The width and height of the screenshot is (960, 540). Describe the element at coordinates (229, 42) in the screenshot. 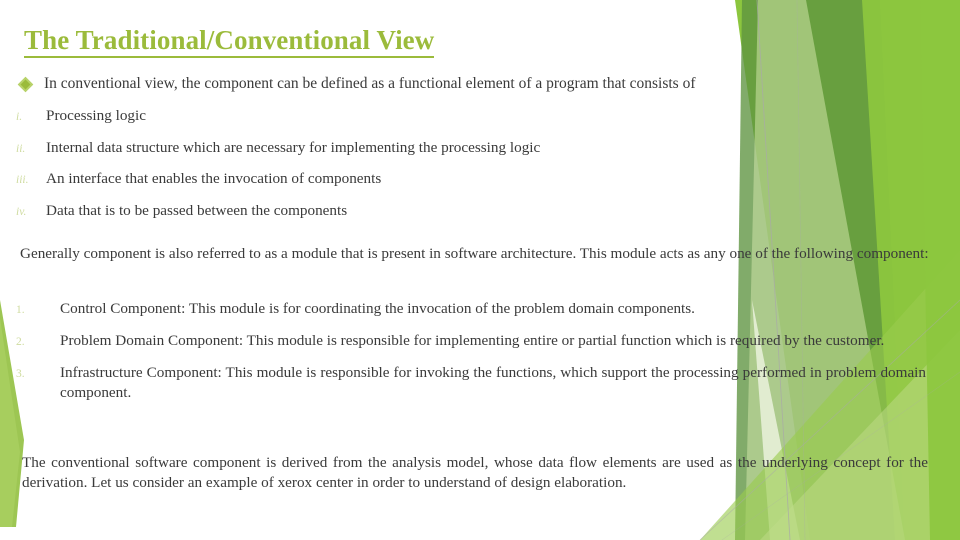

I see `page-title: The Traditional/Conventional View` at that location.